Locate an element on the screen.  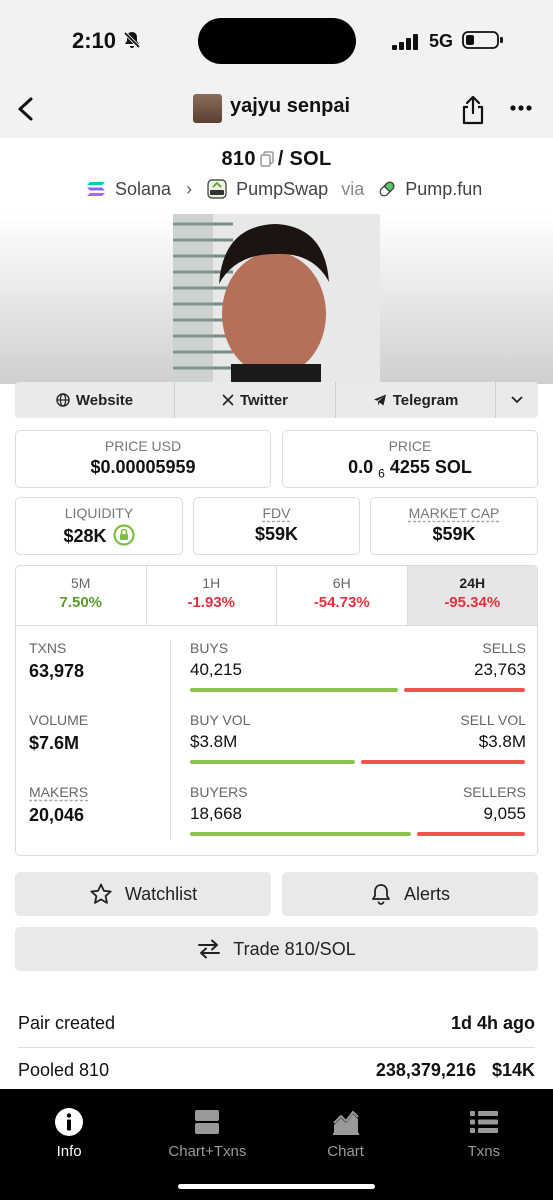
pair-quote-symbol: / SOL is located at coordinates (304, 159).